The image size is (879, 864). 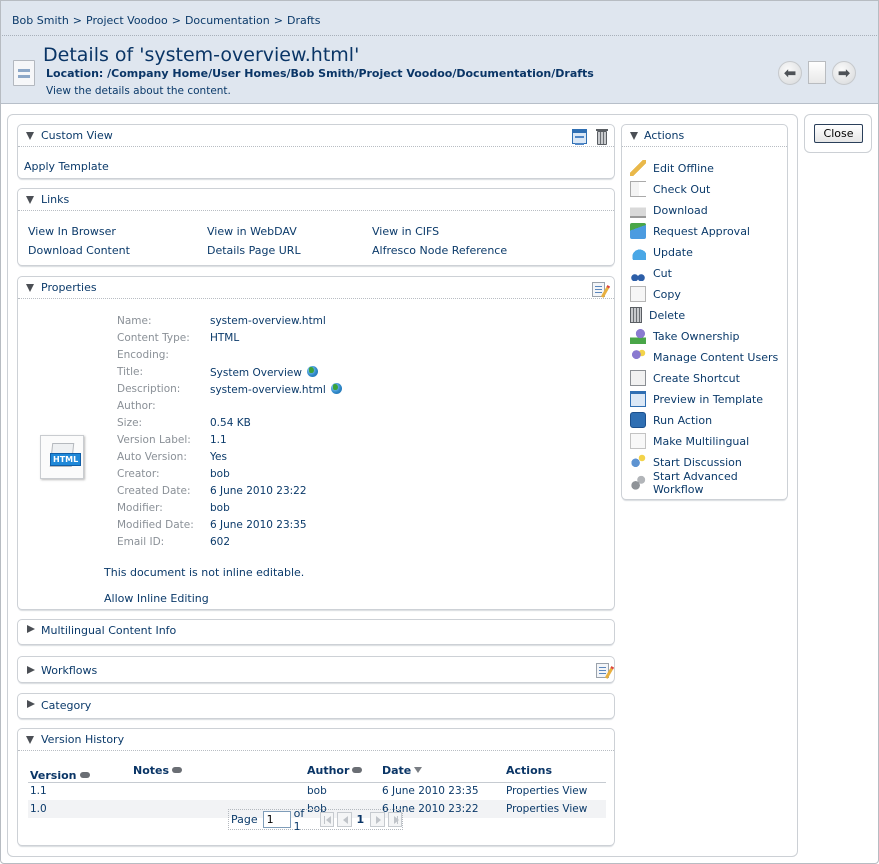 What do you see at coordinates (77, 135) in the screenshot?
I see `panel-title: Custom View` at bounding box center [77, 135].